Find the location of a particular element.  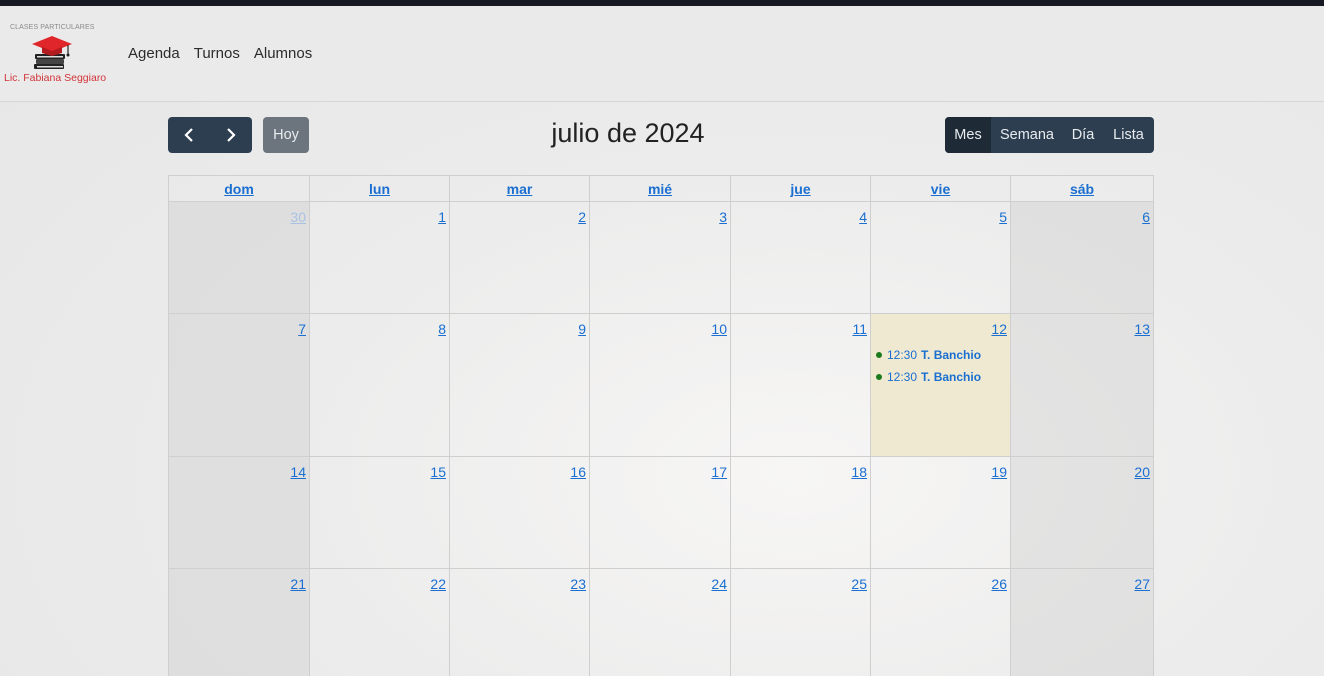

day-cell: 4 is located at coordinates (801, 258).